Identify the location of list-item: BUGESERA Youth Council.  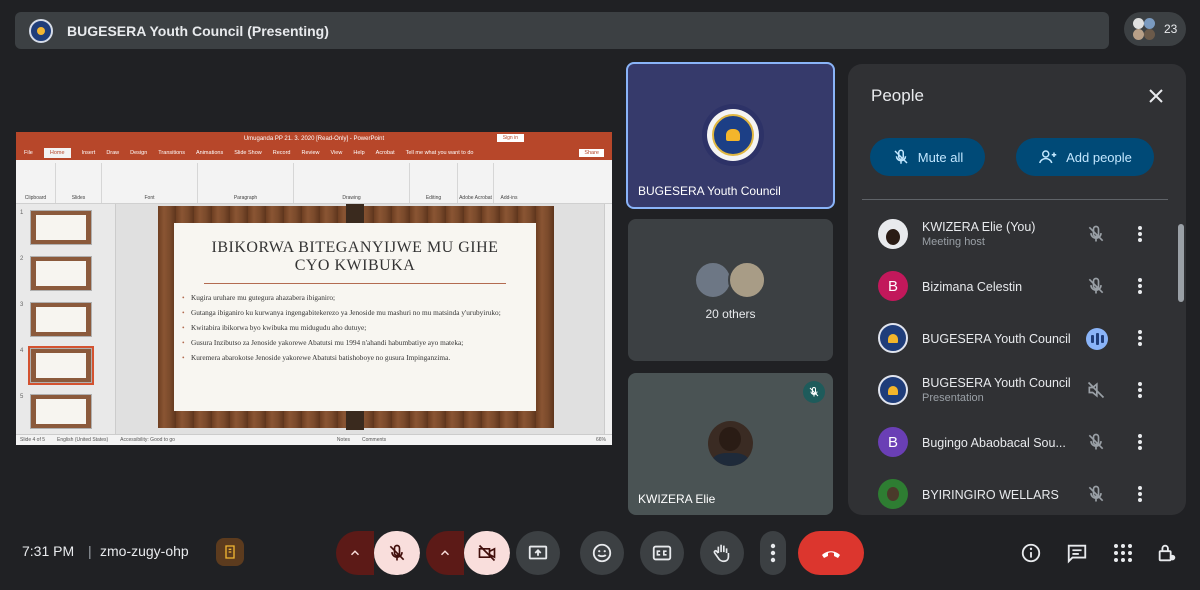
(1015, 338).